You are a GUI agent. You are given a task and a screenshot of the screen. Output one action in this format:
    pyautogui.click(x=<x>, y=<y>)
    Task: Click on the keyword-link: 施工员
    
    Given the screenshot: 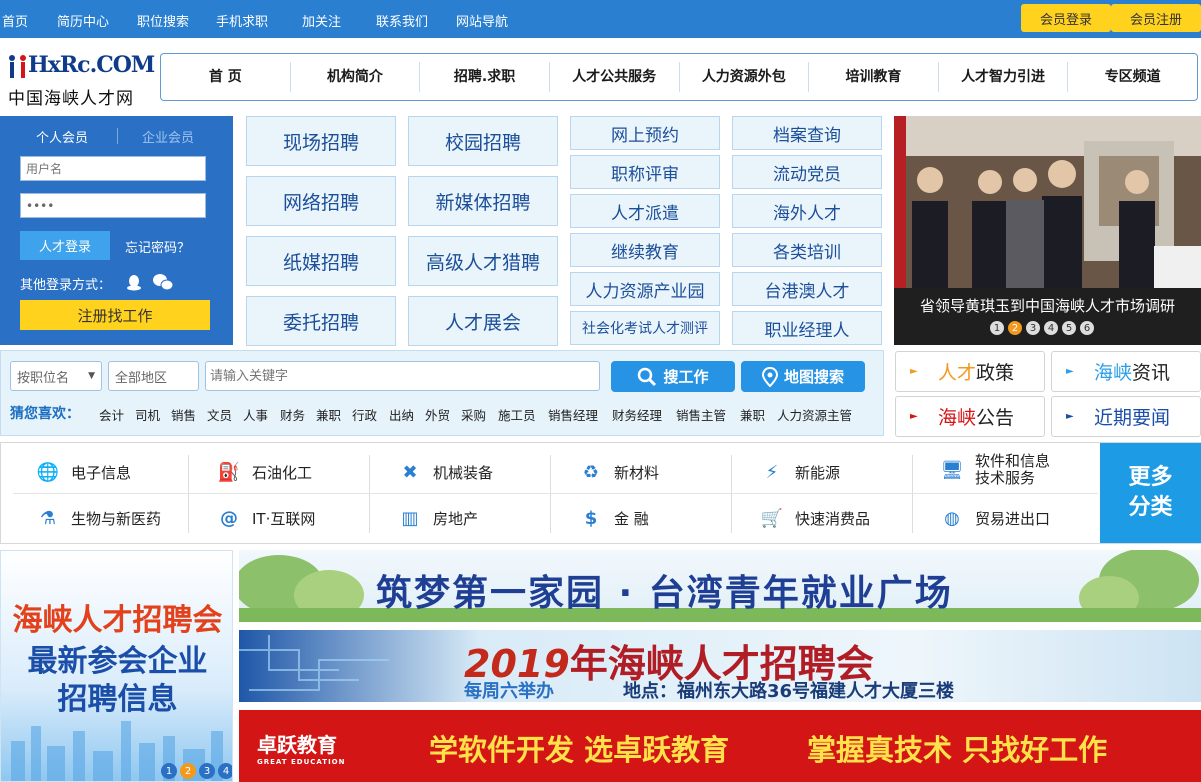 What is the action you would take?
    pyautogui.click(x=517, y=414)
    